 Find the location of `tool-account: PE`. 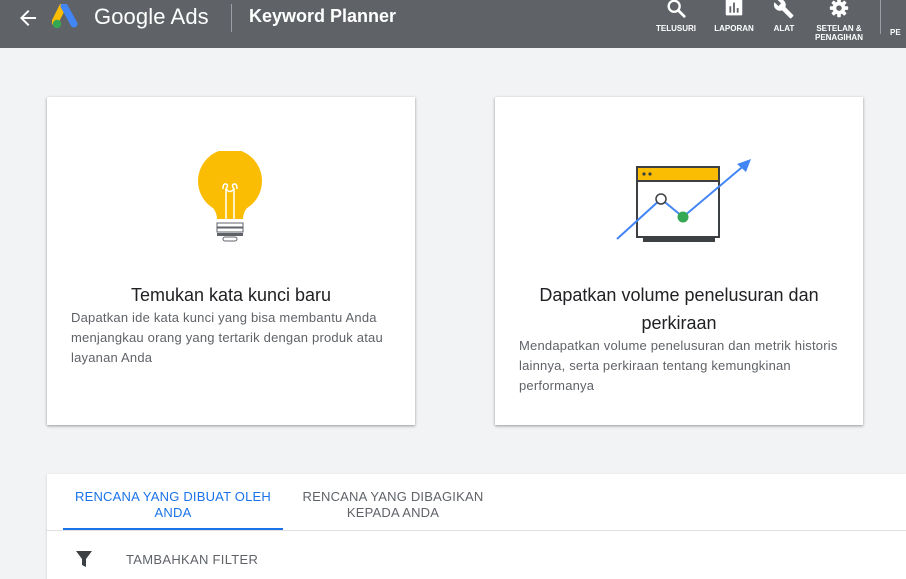

tool-account: PE is located at coordinates (898, 24).